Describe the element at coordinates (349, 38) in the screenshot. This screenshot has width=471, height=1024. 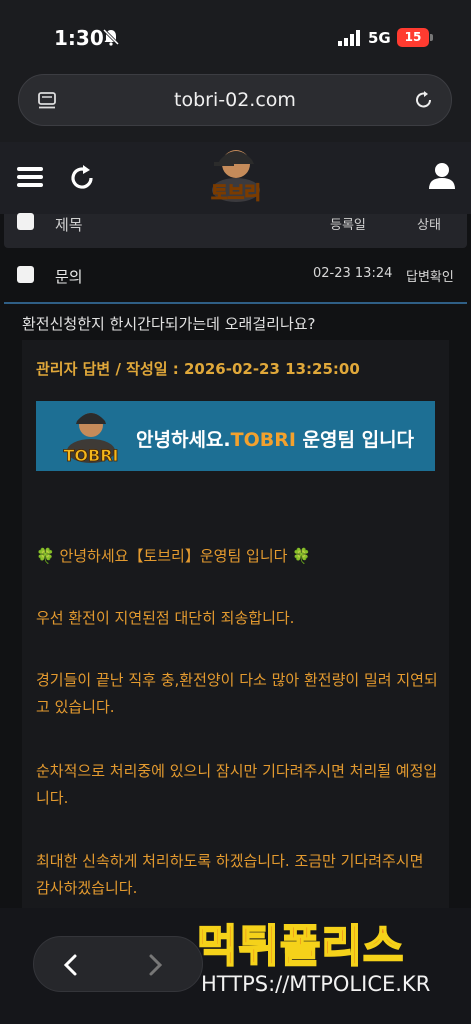
I see `cellular-signal-icon` at that location.